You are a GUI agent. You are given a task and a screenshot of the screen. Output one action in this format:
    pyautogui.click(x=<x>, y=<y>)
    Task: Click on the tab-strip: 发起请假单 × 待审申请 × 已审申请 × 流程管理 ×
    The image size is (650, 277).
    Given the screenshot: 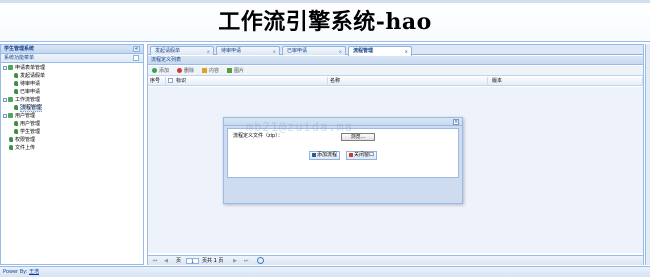 What is the action you would take?
    pyautogui.click(x=395, y=50)
    